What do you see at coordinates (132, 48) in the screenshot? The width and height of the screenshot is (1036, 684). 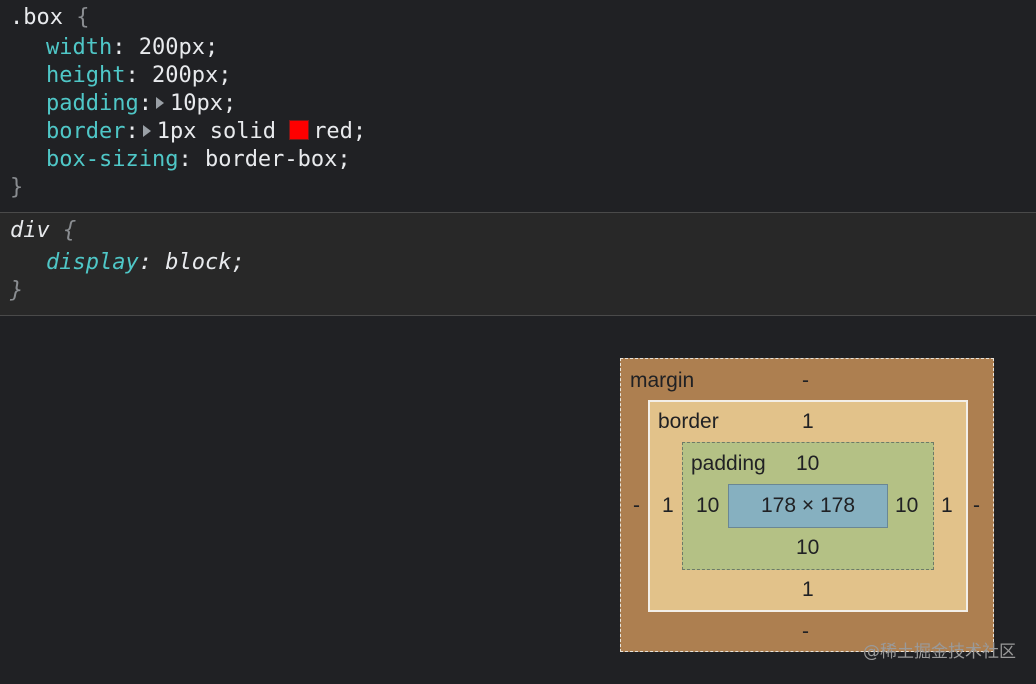 I see `declaration-width: width: 200px;` at bounding box center [132, 48].